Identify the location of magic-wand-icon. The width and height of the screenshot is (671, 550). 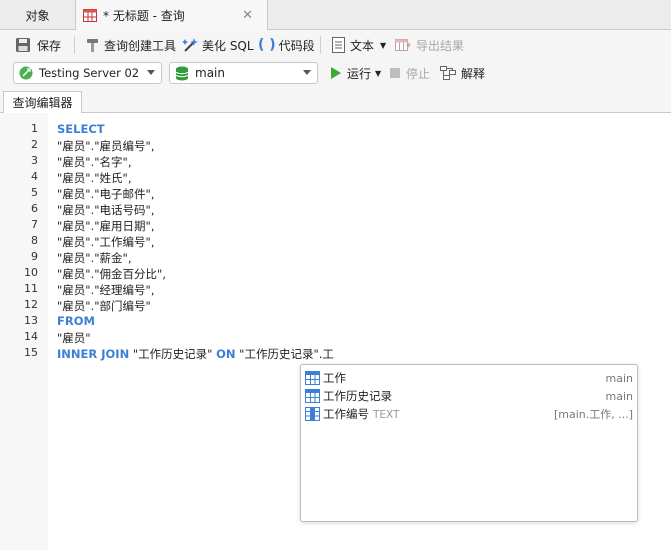
(190, 45).